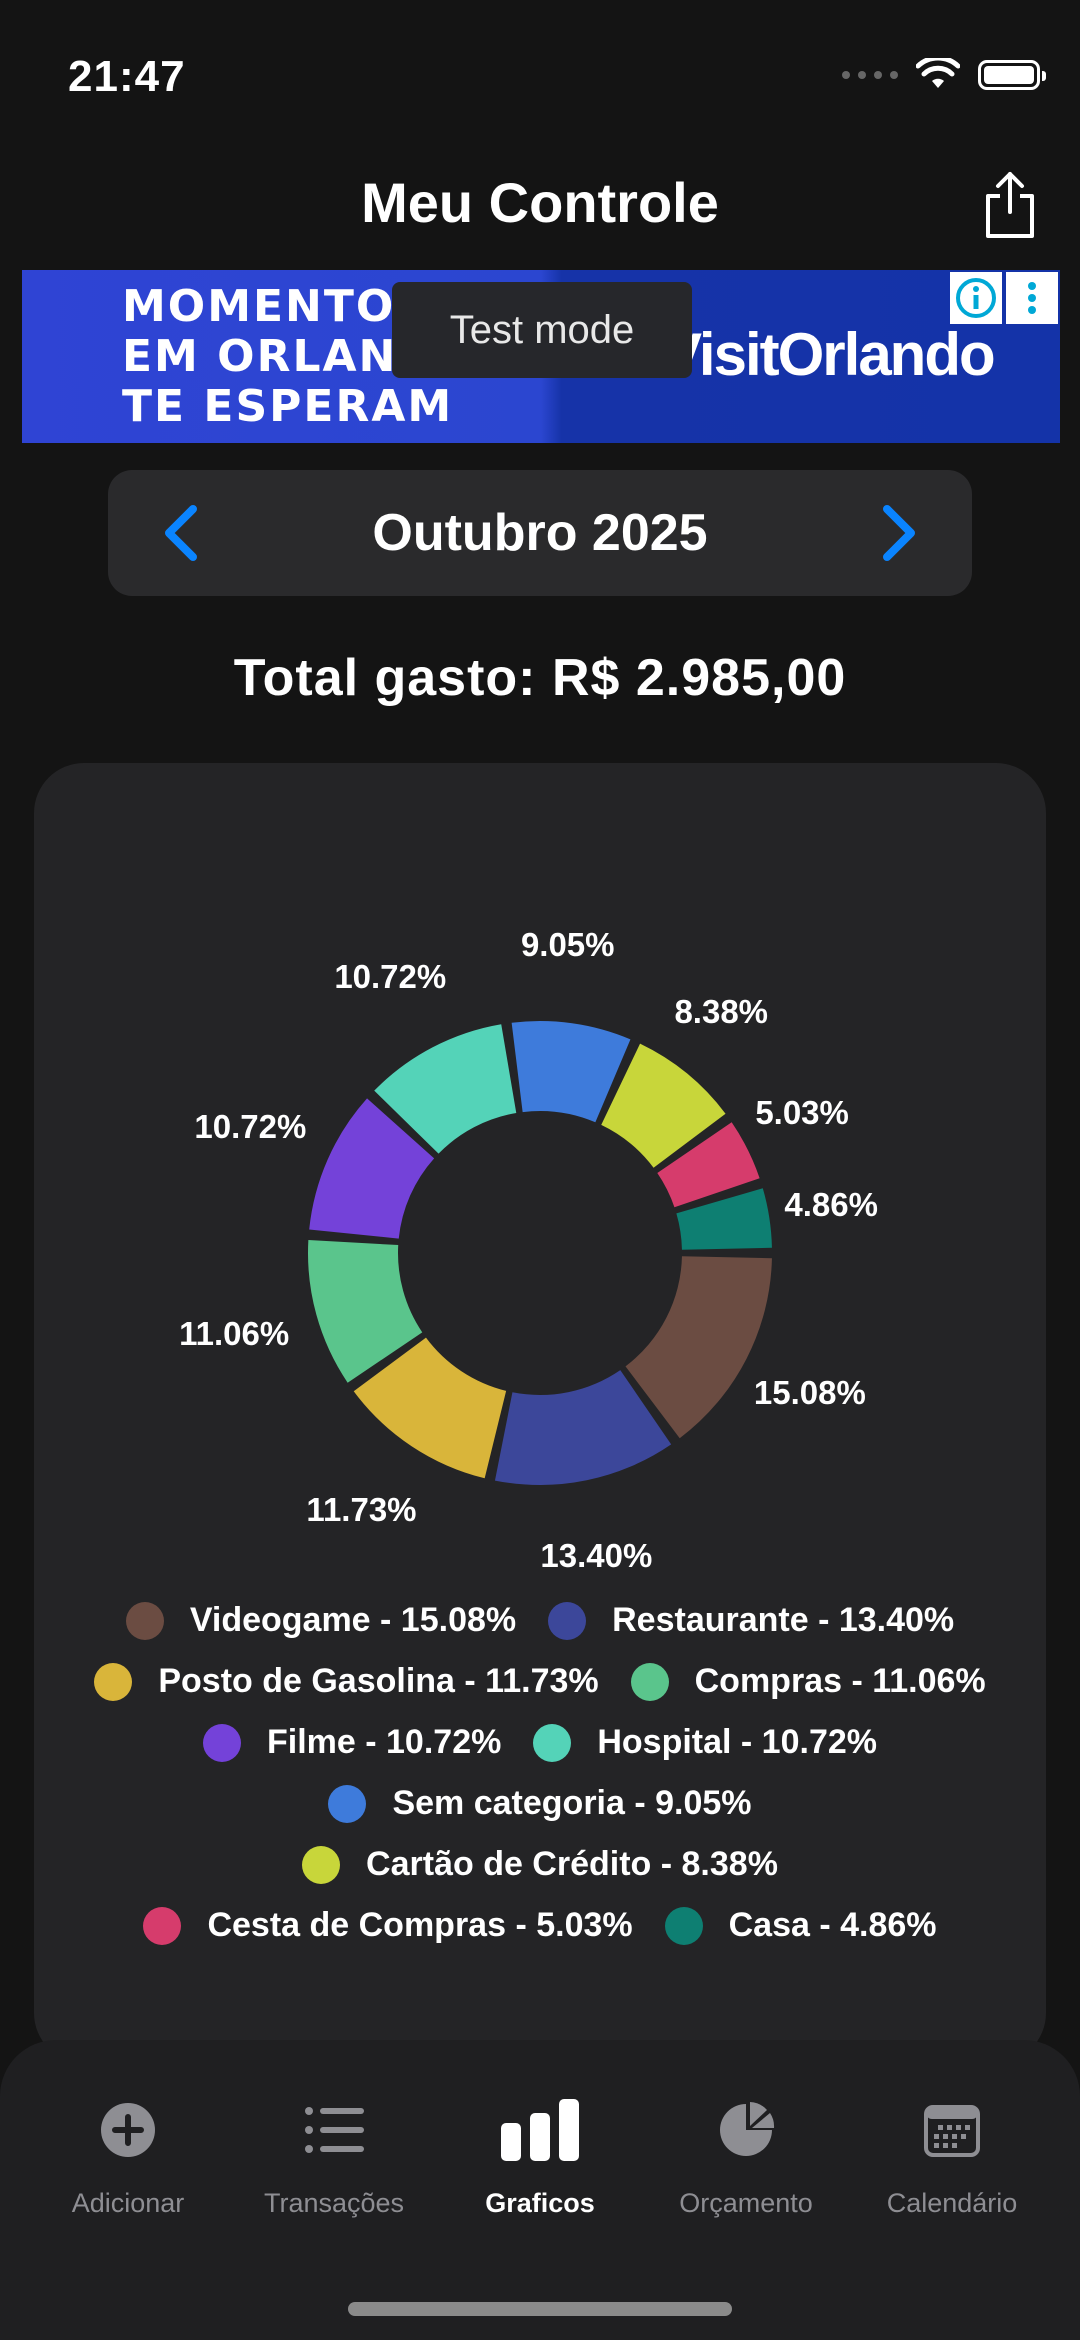 This screenshot has width=1080, height=2340. What do you see at coordinates (747, 2129) in the screenshot?
I see `pie-chart-icon` at bounding box center [747, 2129].